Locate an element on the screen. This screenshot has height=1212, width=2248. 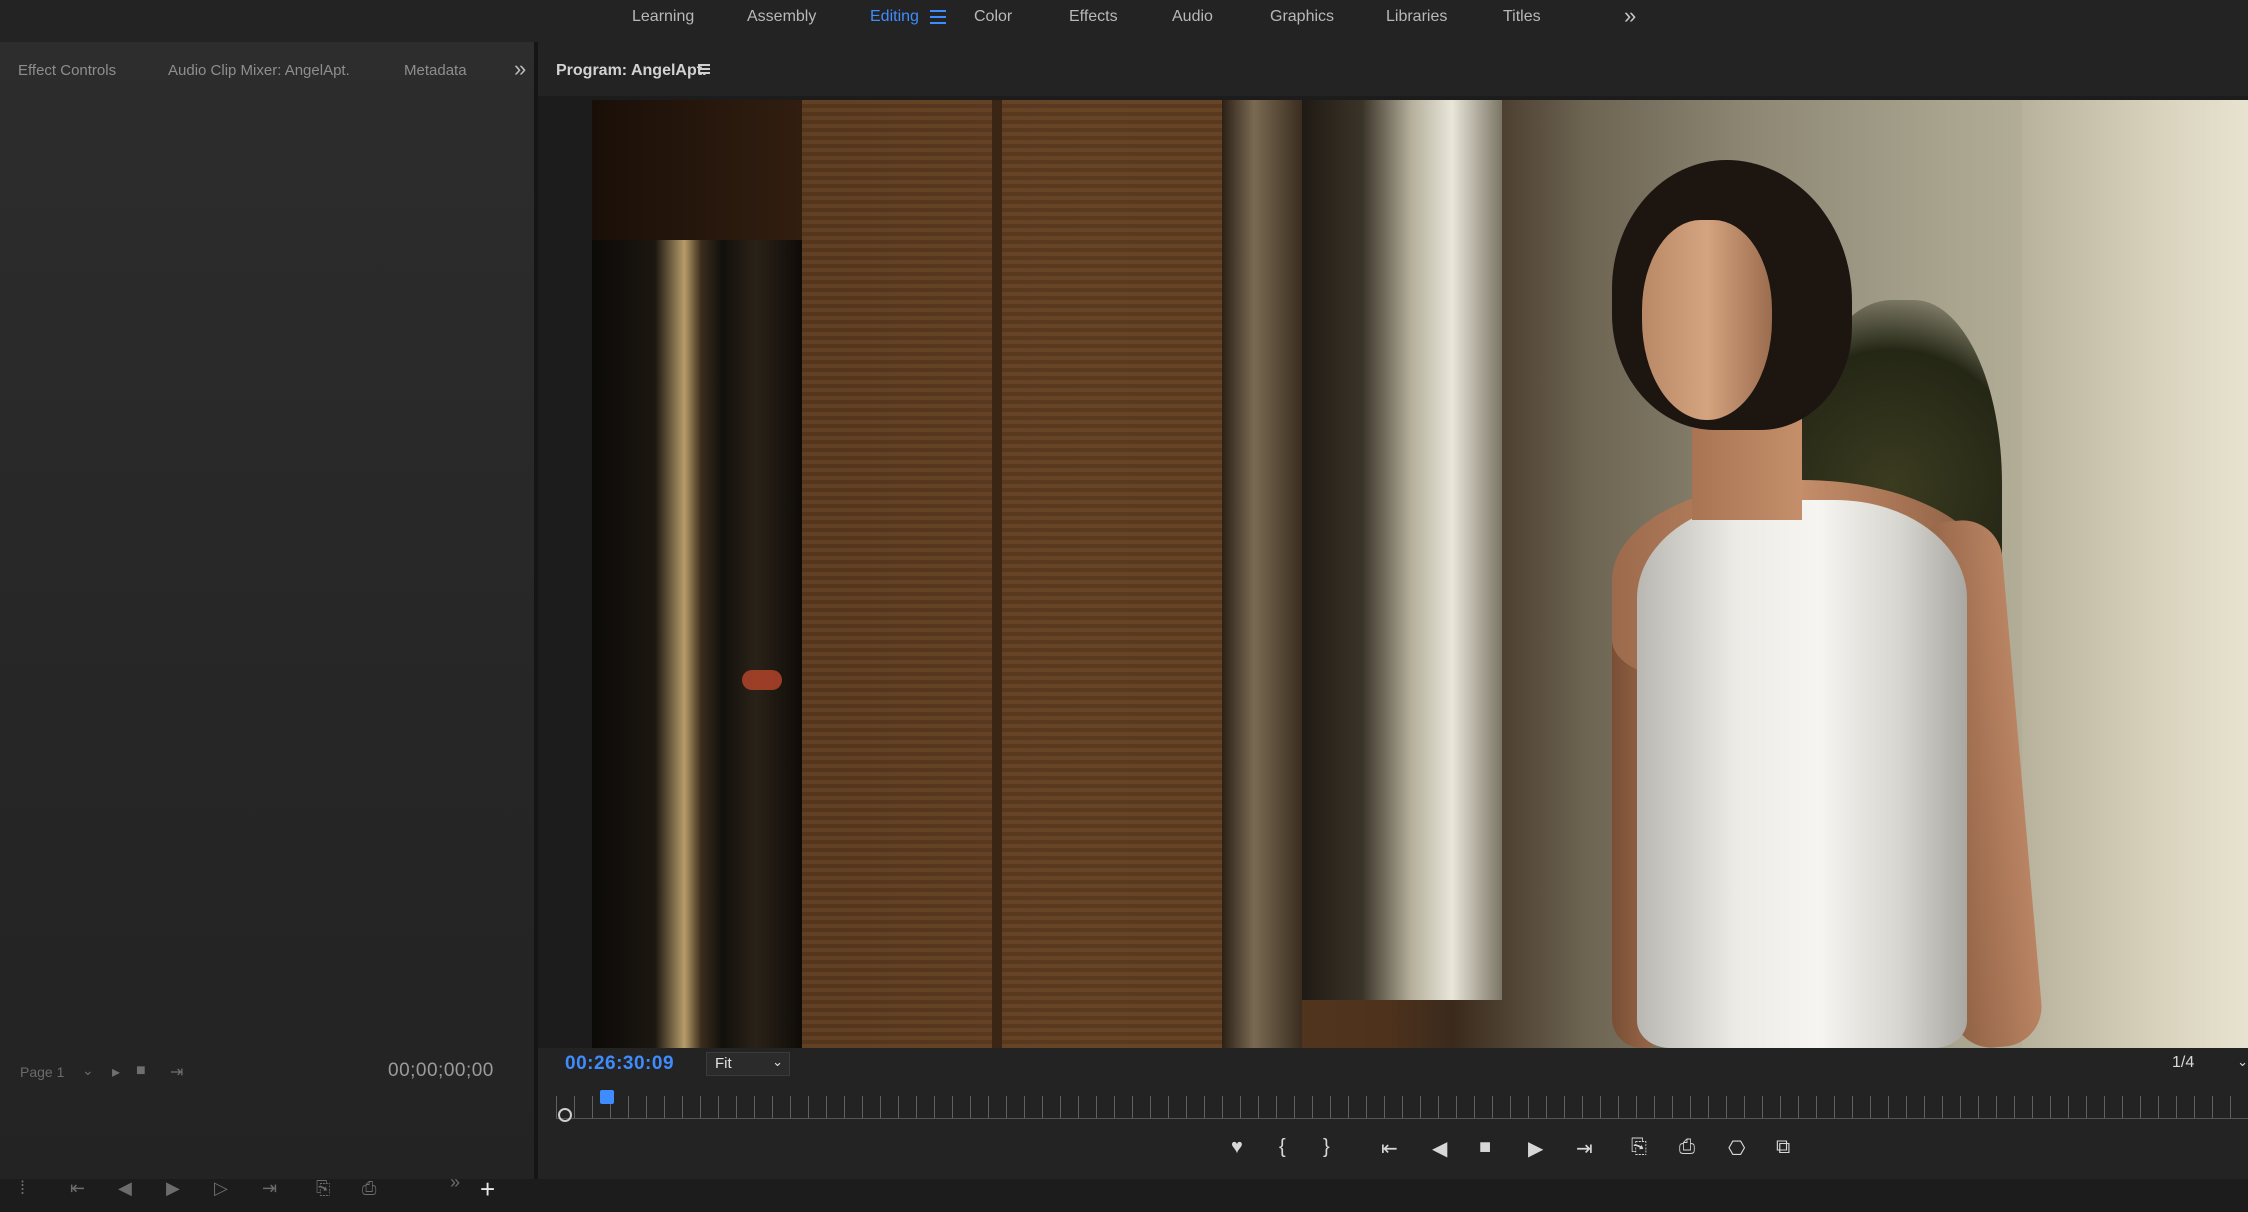
workspace-tab-learning: Learning is located at coordinates (663, 17).